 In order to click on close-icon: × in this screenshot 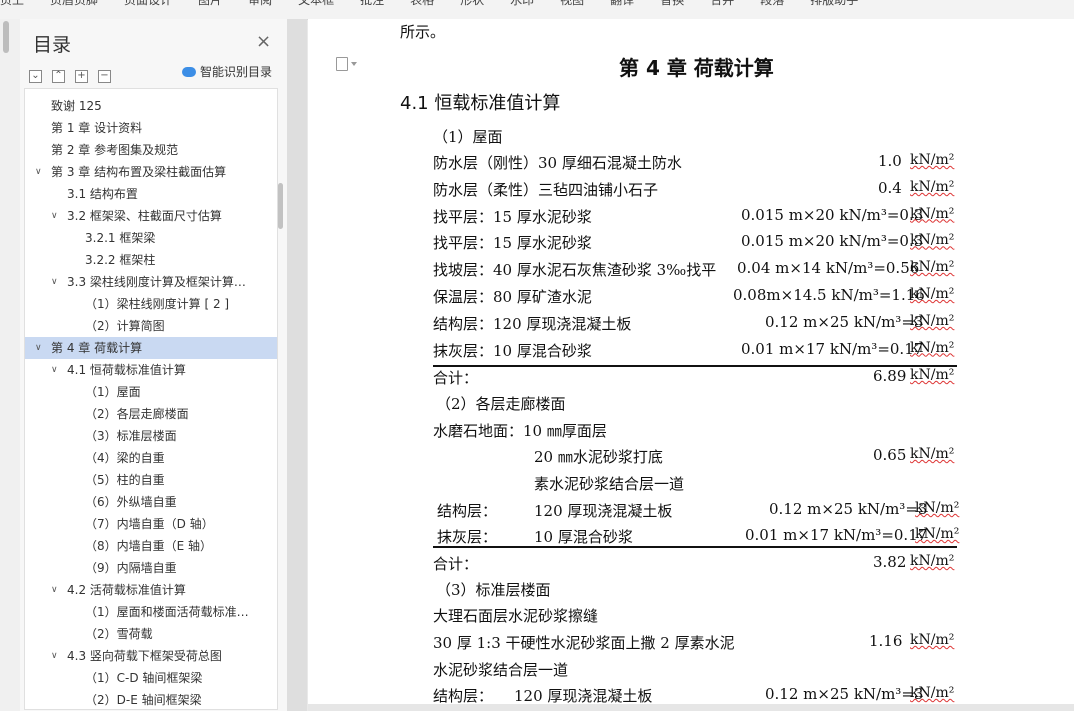, I will do `click(263, 41)`.